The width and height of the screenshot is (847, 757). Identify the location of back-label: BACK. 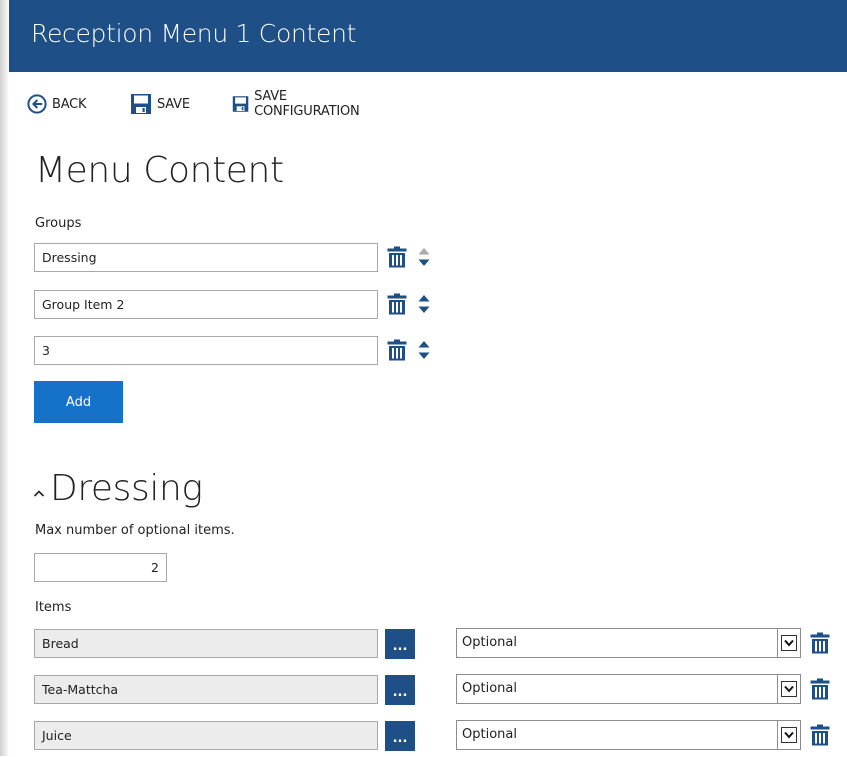
(69, 104).